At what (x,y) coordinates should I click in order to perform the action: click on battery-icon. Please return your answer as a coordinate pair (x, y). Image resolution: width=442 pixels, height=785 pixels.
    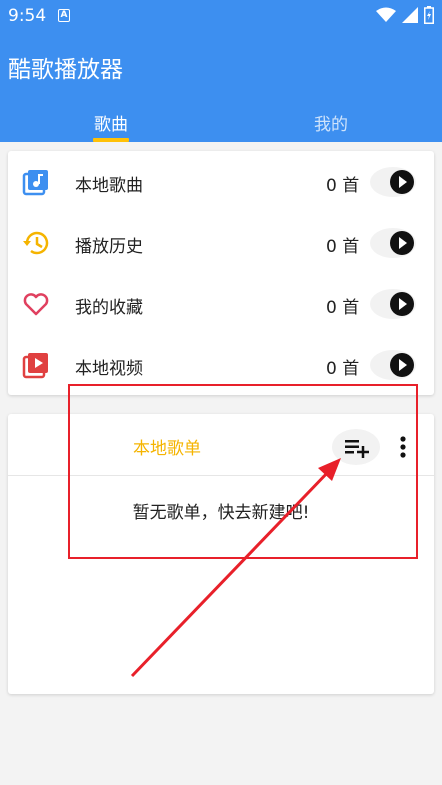
    Looking at the image, I should click on (429, 15).